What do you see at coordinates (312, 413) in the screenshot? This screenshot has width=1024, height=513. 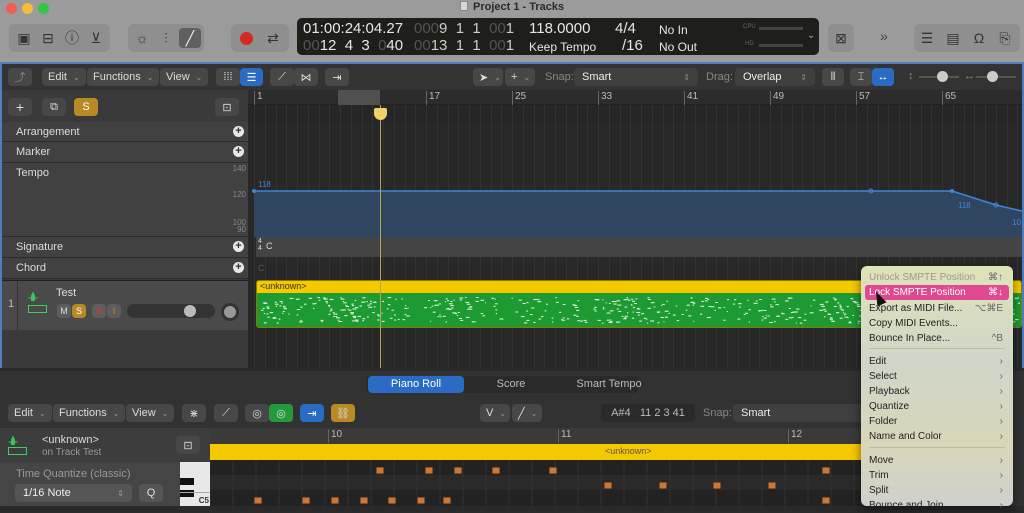 I see `editor-catch-button: ⇥` at bounding box center [312, 413].